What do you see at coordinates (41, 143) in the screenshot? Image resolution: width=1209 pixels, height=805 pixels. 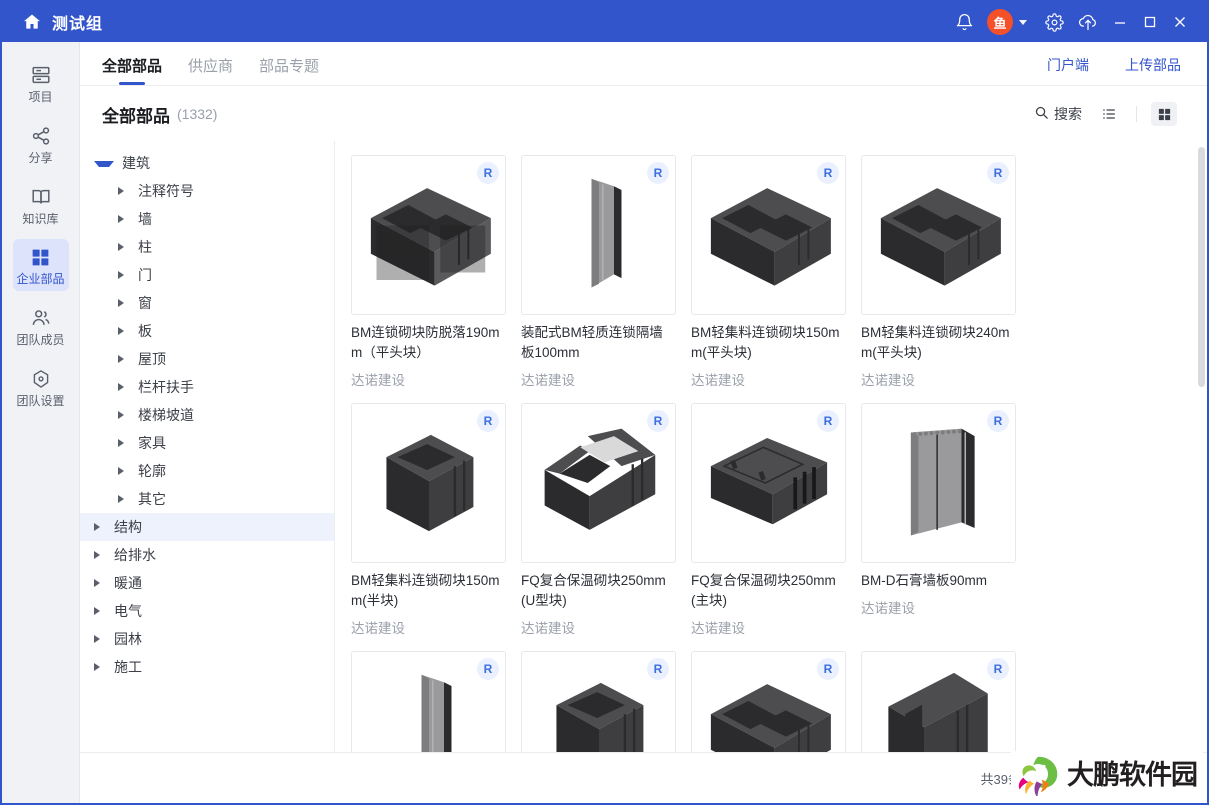 I see `sidebar-item-share: 分享` at bounding box center [41, 143].